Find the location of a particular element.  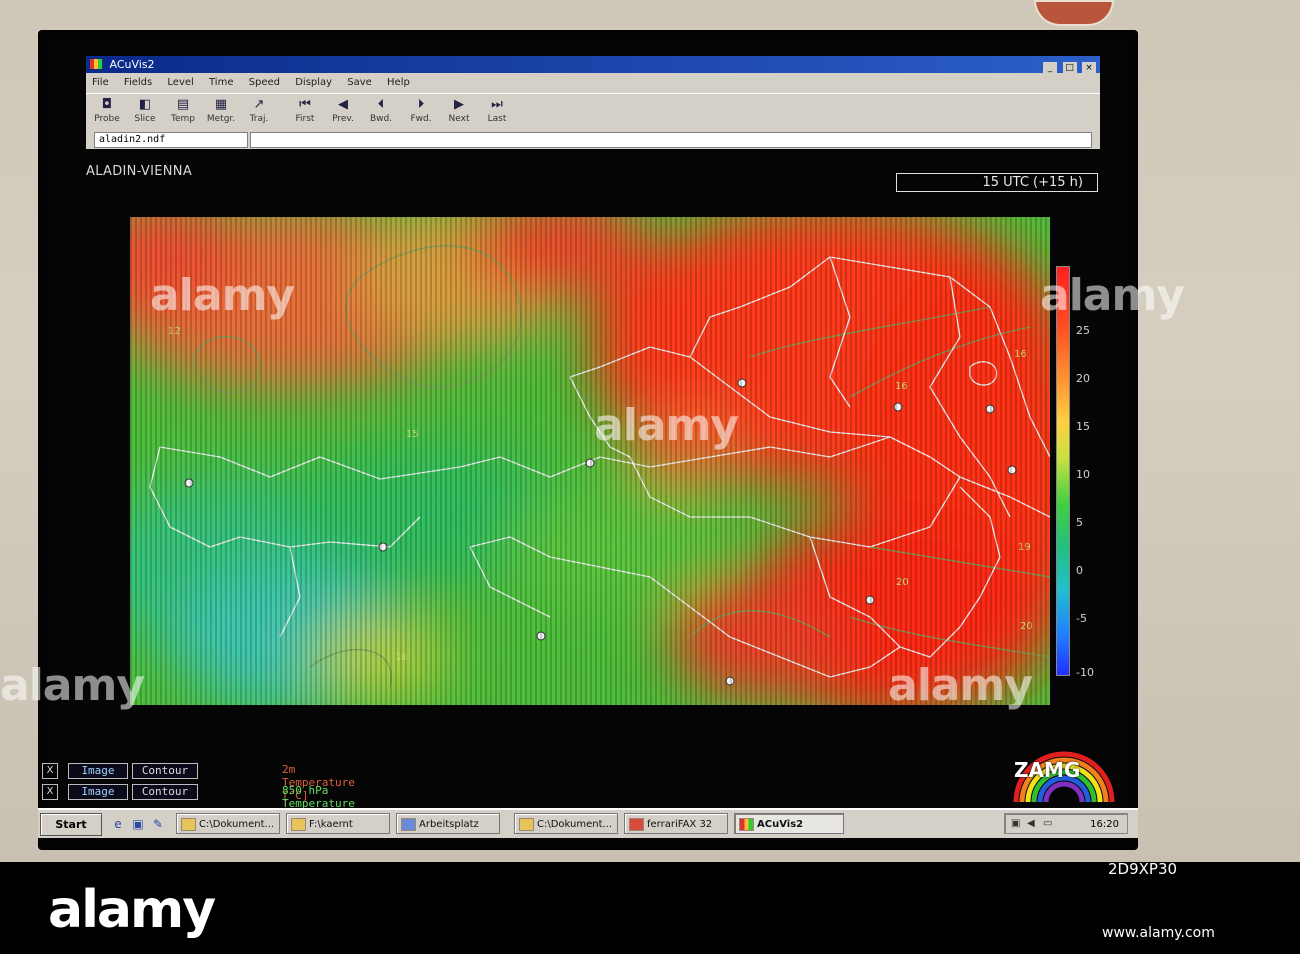

previous-button: ◀ Prev. is located at coordinates (343, 113).